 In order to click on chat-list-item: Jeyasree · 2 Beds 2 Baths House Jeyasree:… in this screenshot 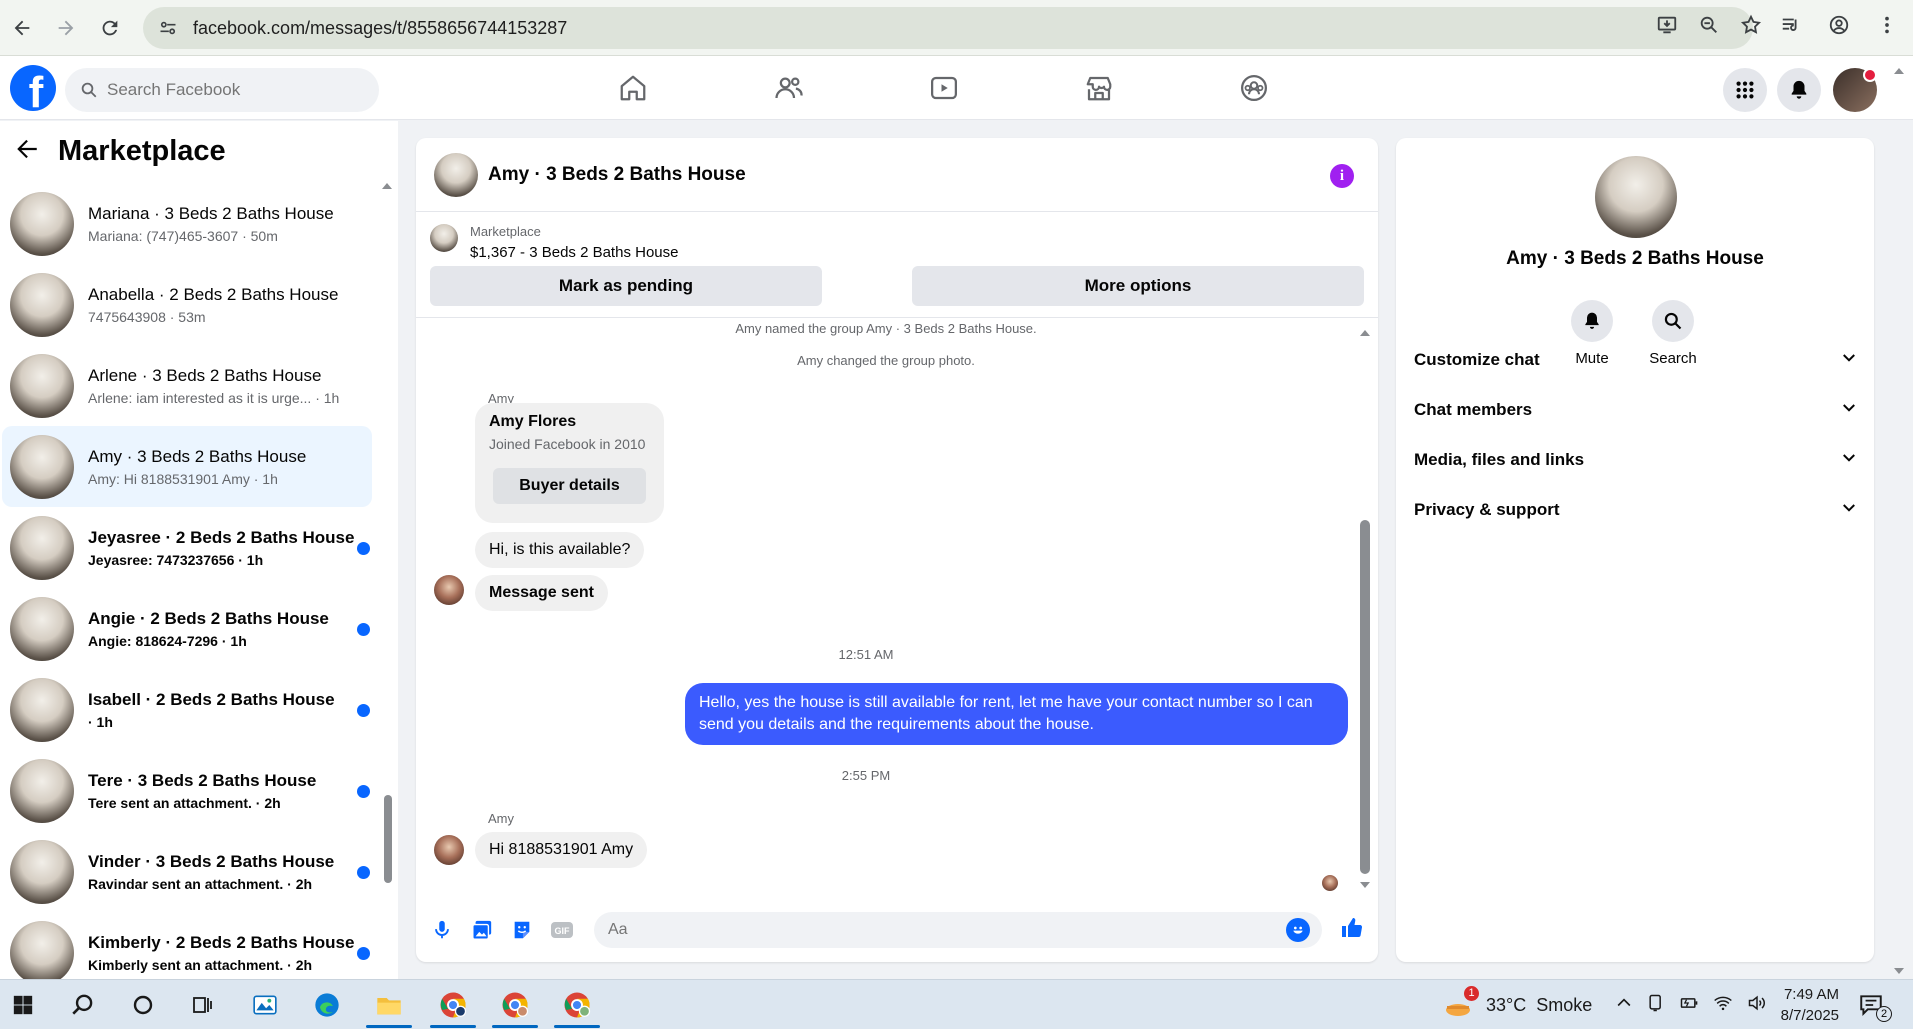, I will do `click(190, 547)`.